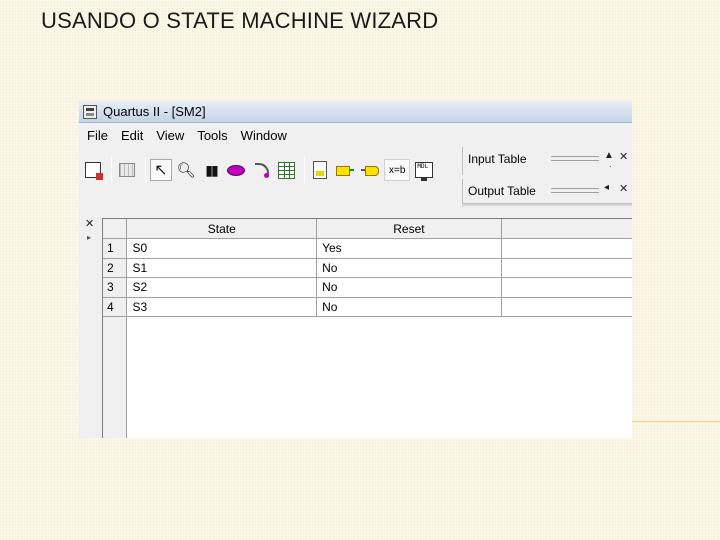  I want to click on table-row: 1 S0 Yes, so click(367, 248).